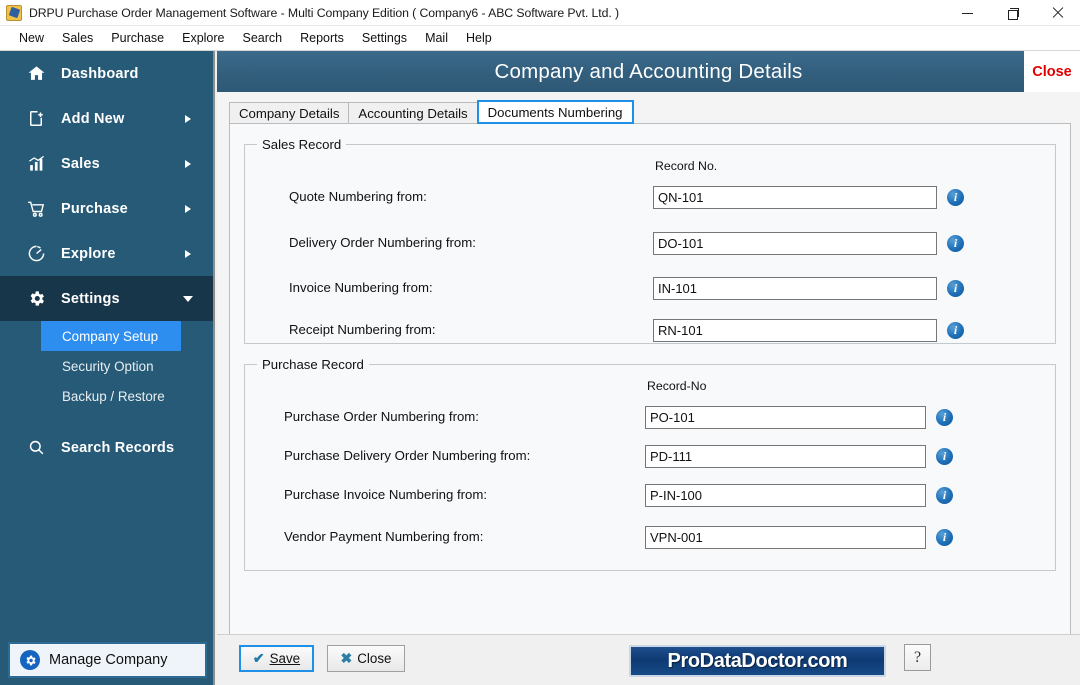  I want to click on close-button-label: Close, so click(374, 658).